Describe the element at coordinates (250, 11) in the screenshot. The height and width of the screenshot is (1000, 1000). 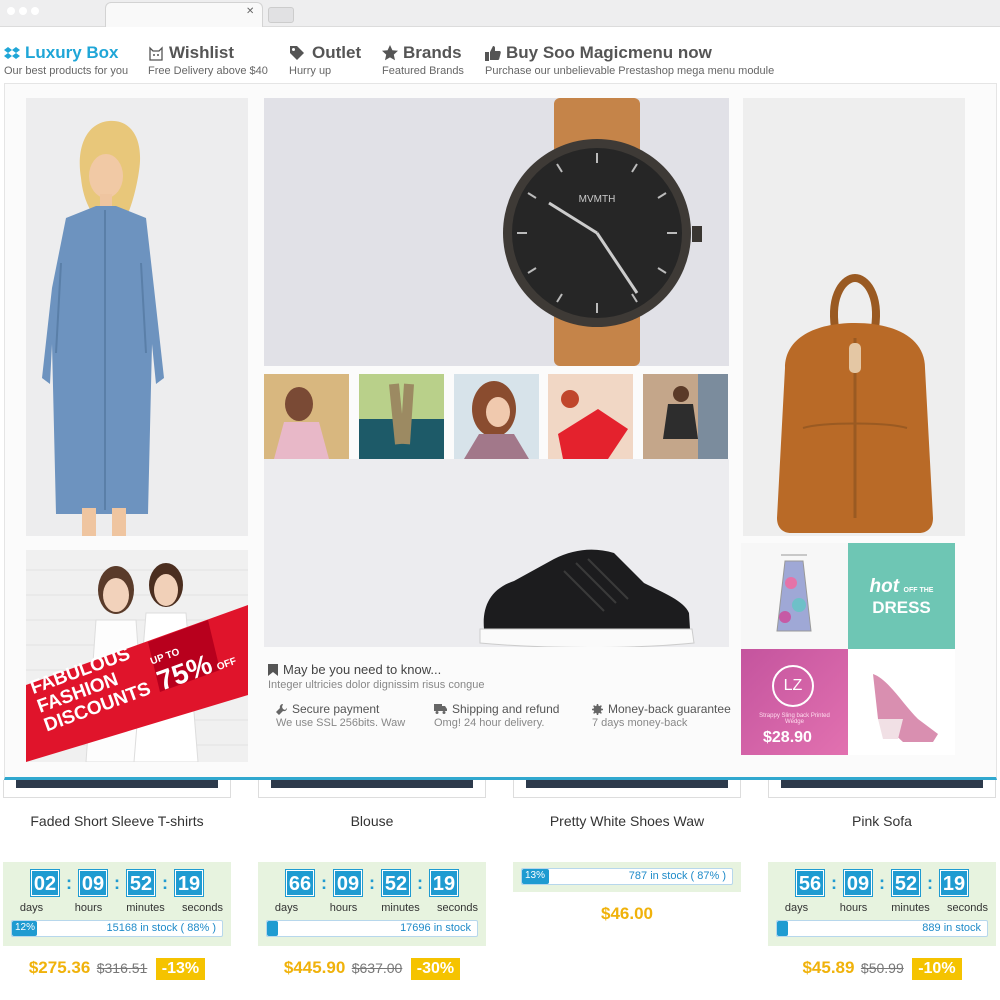
I see `tab-close-icon: ✕` at that location.